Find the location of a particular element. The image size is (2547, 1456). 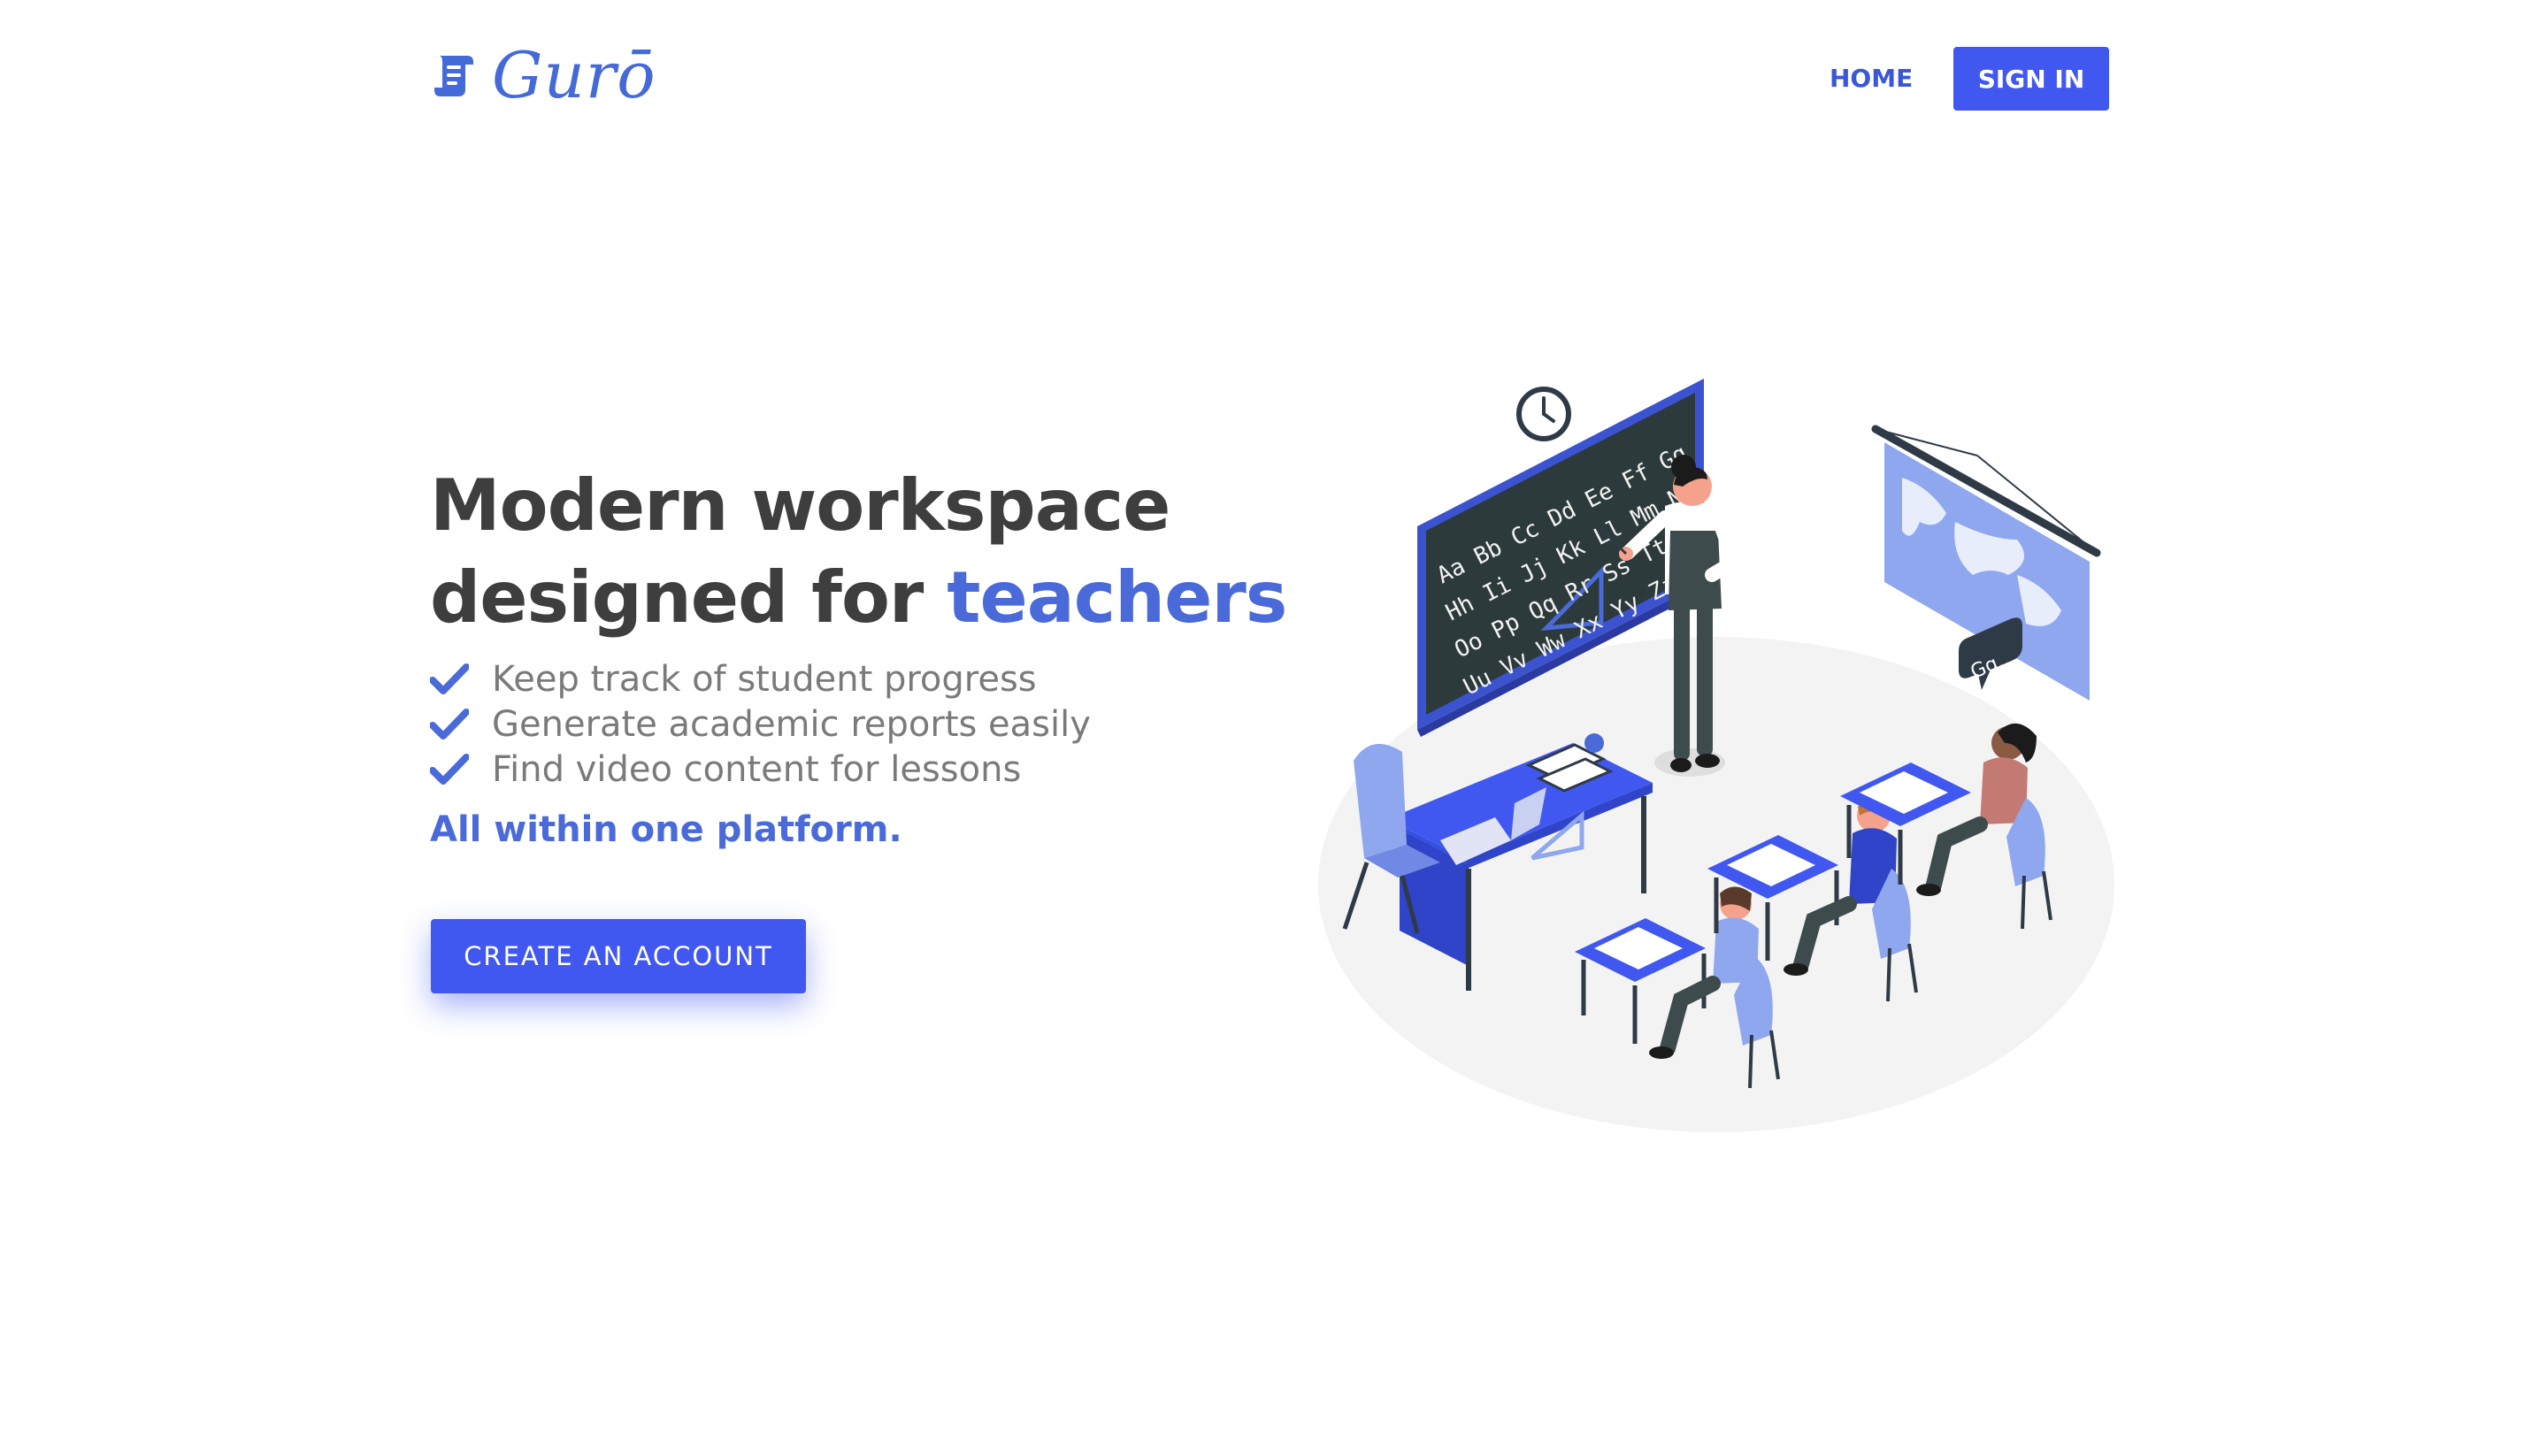

headline-line-2-prefix: designed for is located at coordinates (688, 597).